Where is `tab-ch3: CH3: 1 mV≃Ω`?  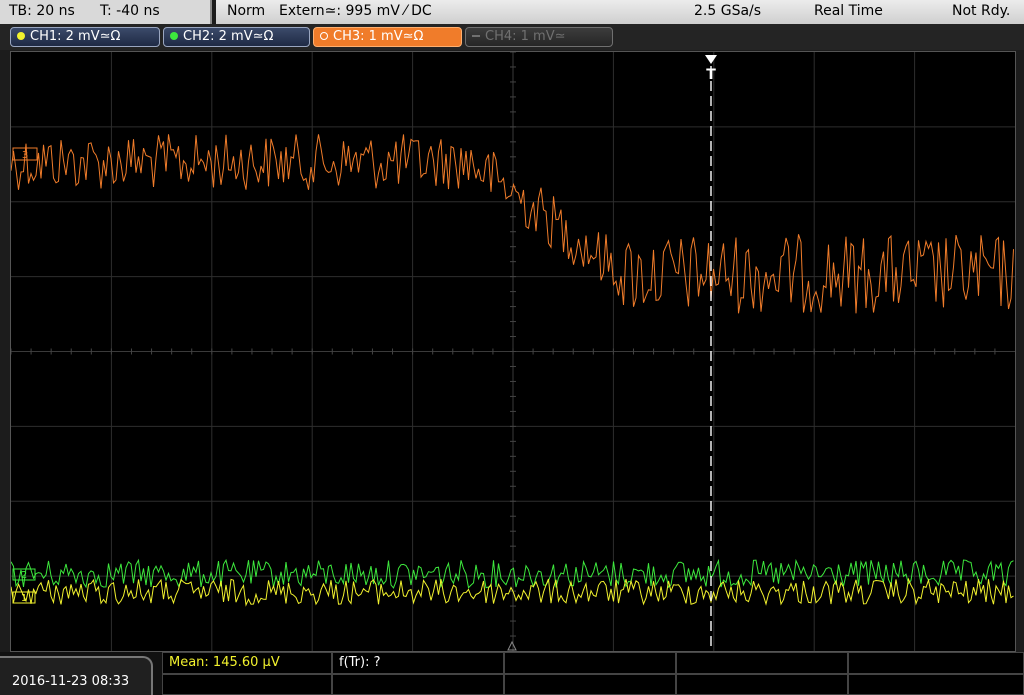 tab-ch3: CH3: 1 mV≃Ω is located at coordinates (387, 37).